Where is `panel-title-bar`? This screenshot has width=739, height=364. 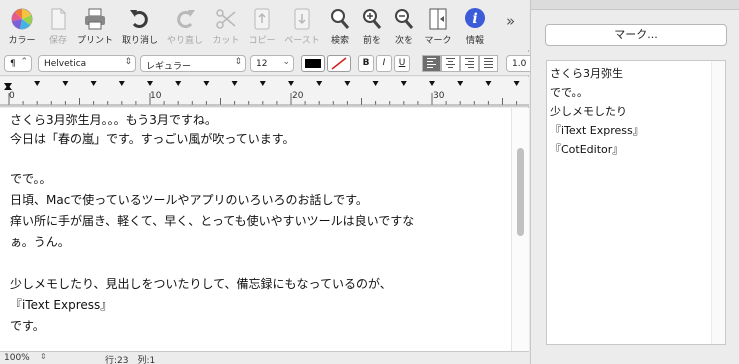
panel-title-bar is located at coordinates (635, 5).